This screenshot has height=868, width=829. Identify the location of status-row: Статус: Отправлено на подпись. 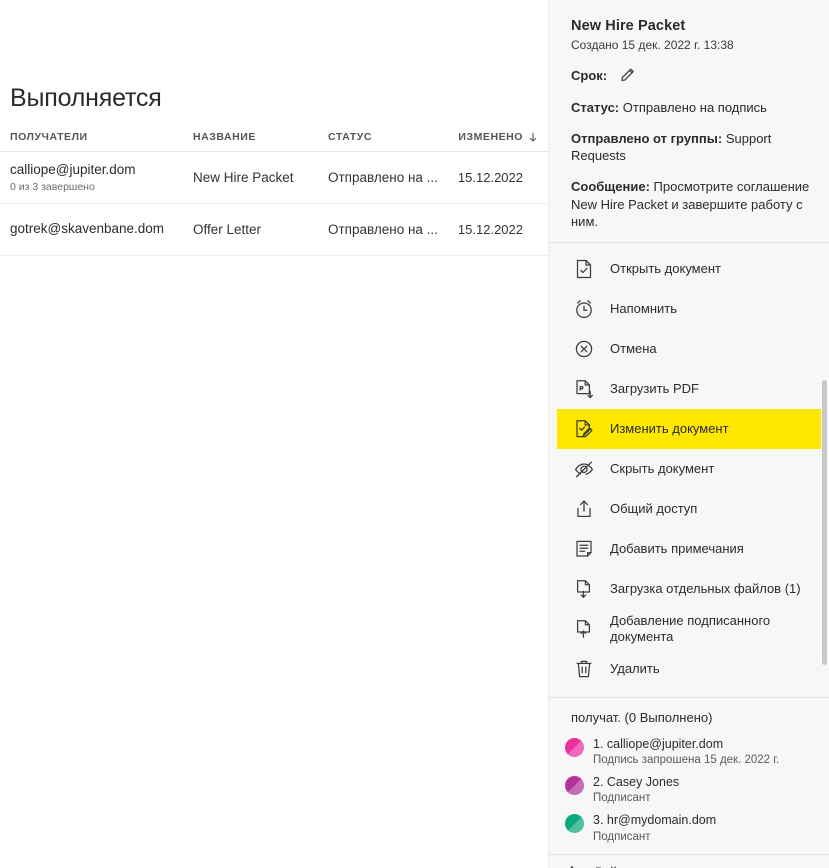
(692, 107).